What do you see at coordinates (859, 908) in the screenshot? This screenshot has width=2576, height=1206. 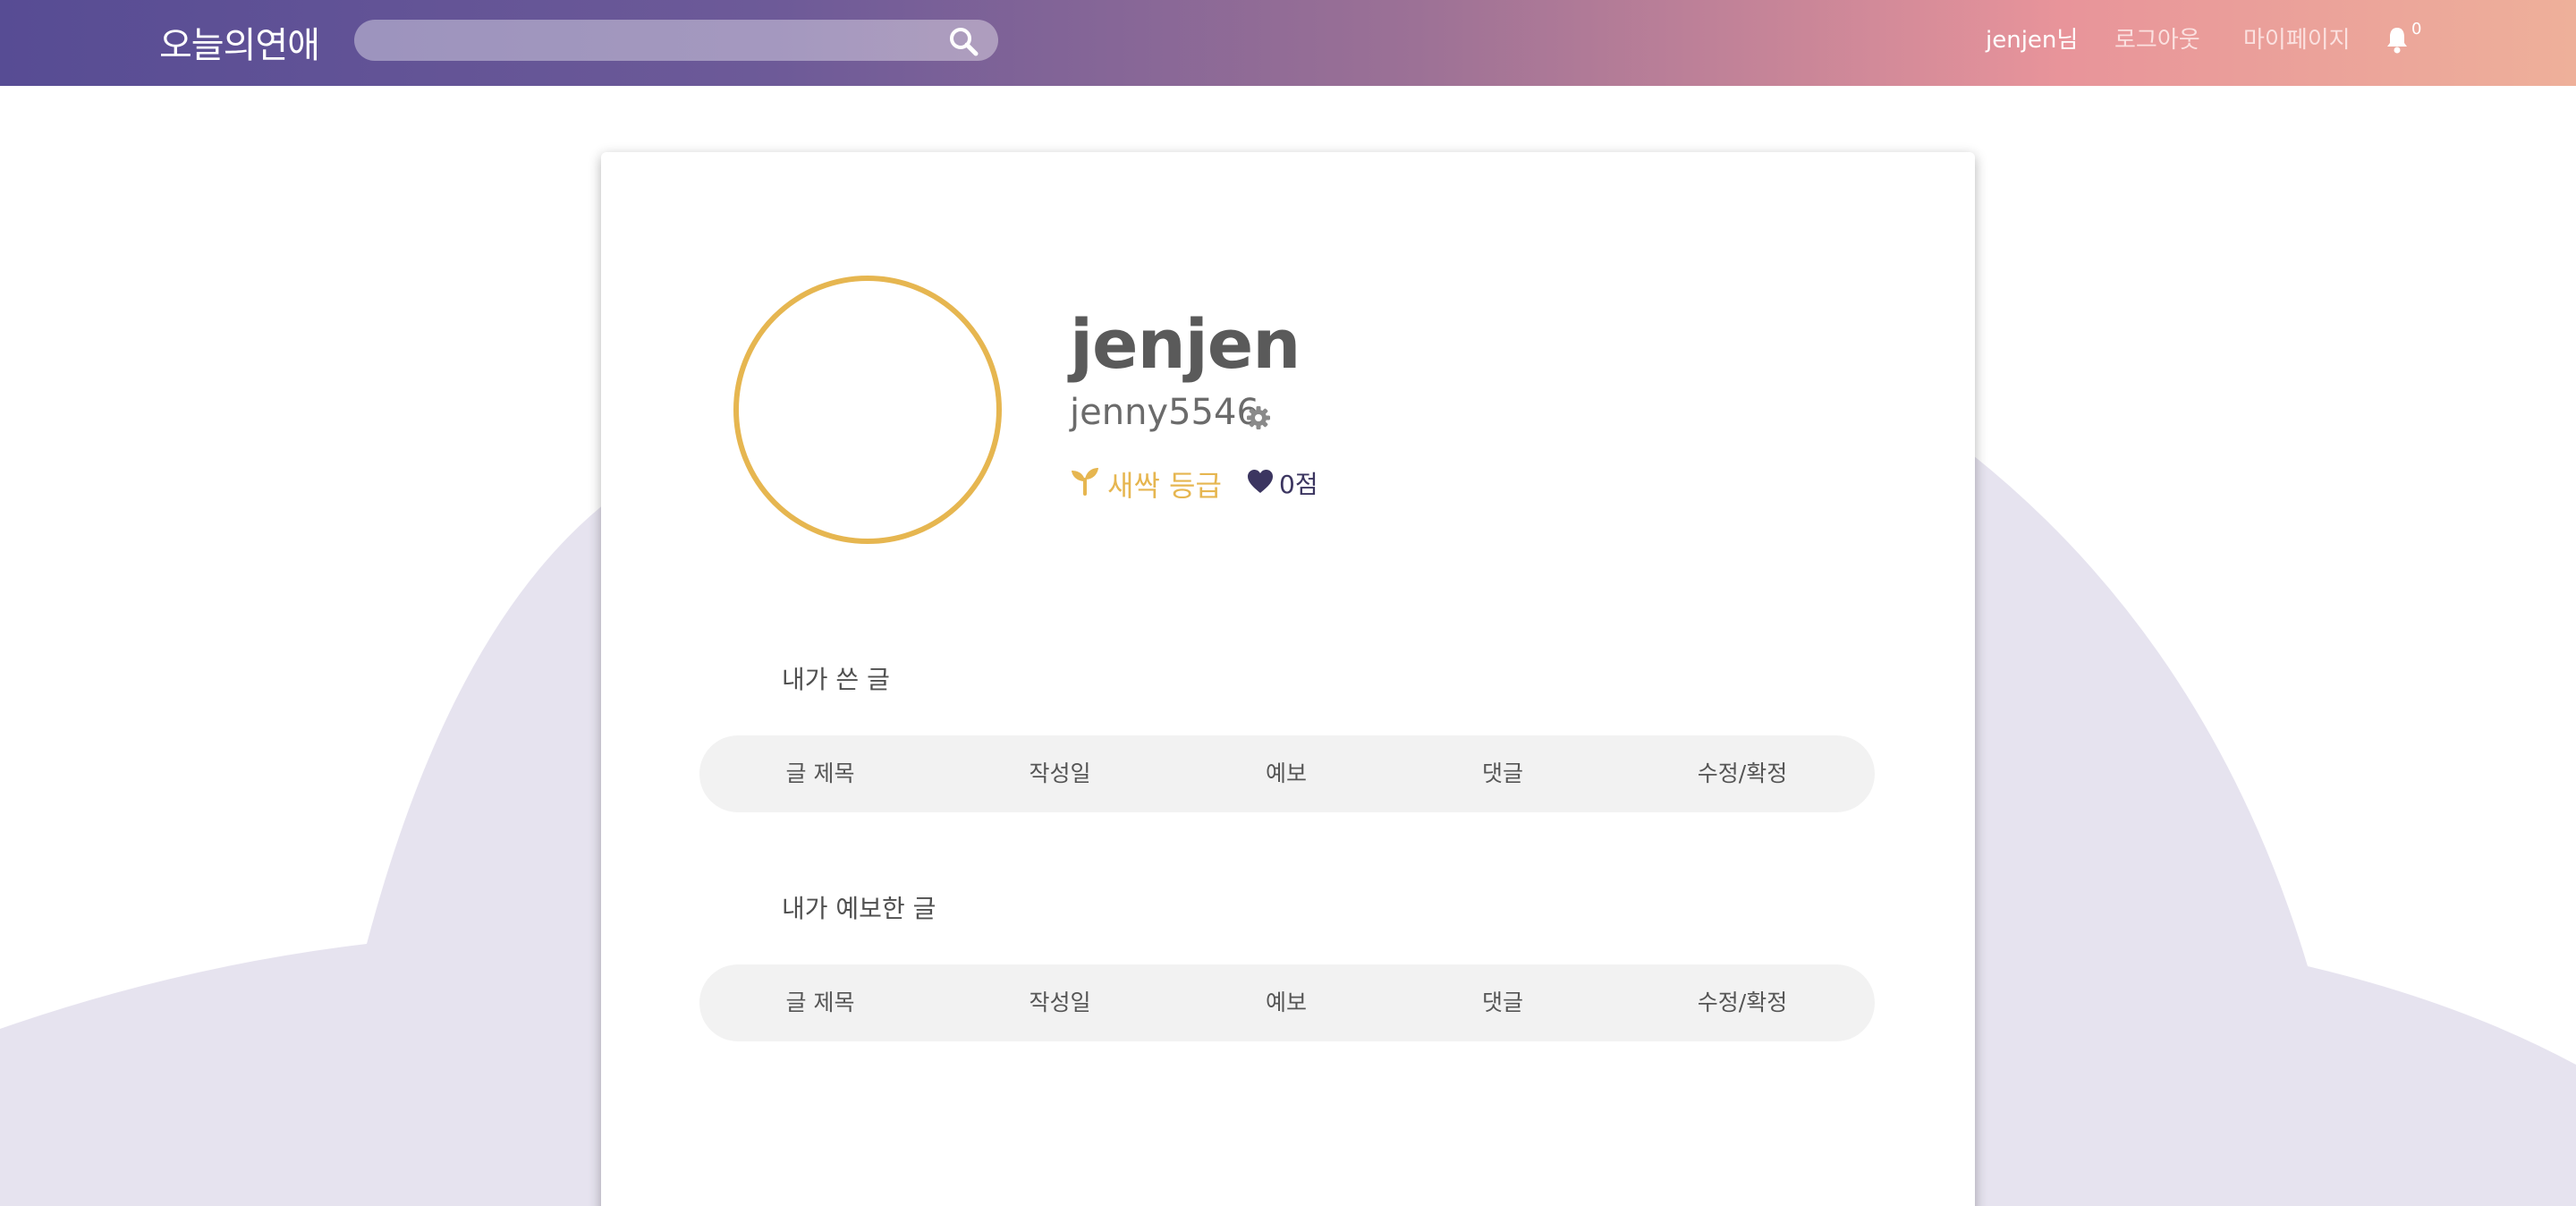 I see `my-forecasts-title: 내가 예보한 글` at bounding box center [859, 908].